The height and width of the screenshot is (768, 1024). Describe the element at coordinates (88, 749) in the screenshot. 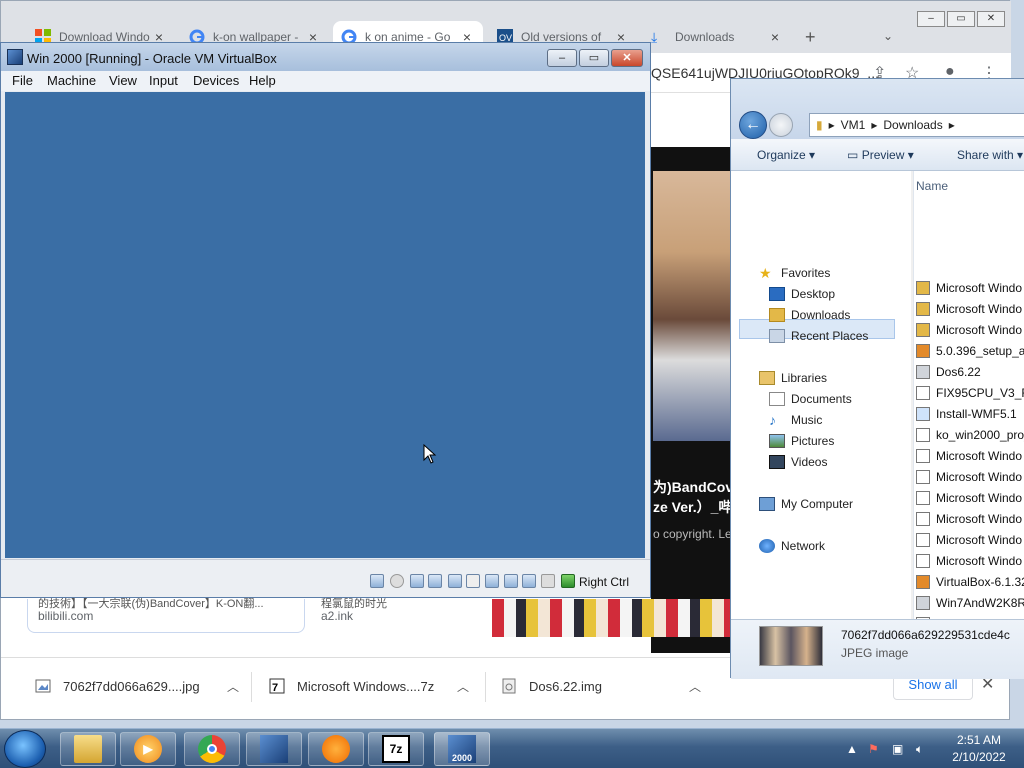

I see `taskbar-explorer` at that location.